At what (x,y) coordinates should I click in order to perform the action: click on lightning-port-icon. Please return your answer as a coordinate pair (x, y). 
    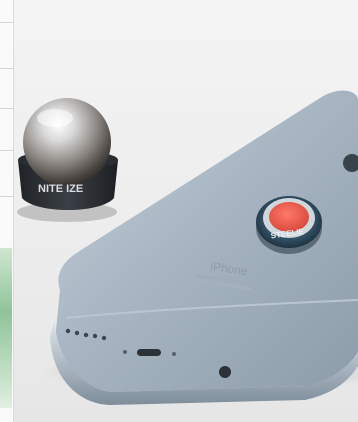
    Looking at the image, I should click on (149, 352).